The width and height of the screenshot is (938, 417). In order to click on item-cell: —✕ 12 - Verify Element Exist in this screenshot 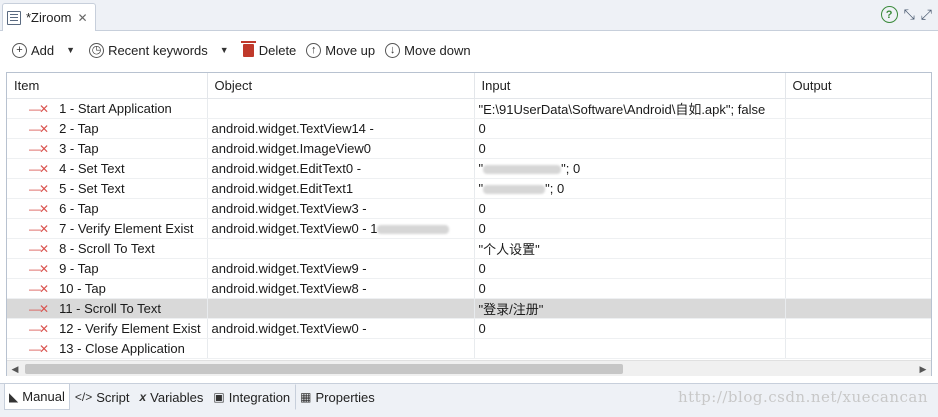, I will do `click(107, 328)`.